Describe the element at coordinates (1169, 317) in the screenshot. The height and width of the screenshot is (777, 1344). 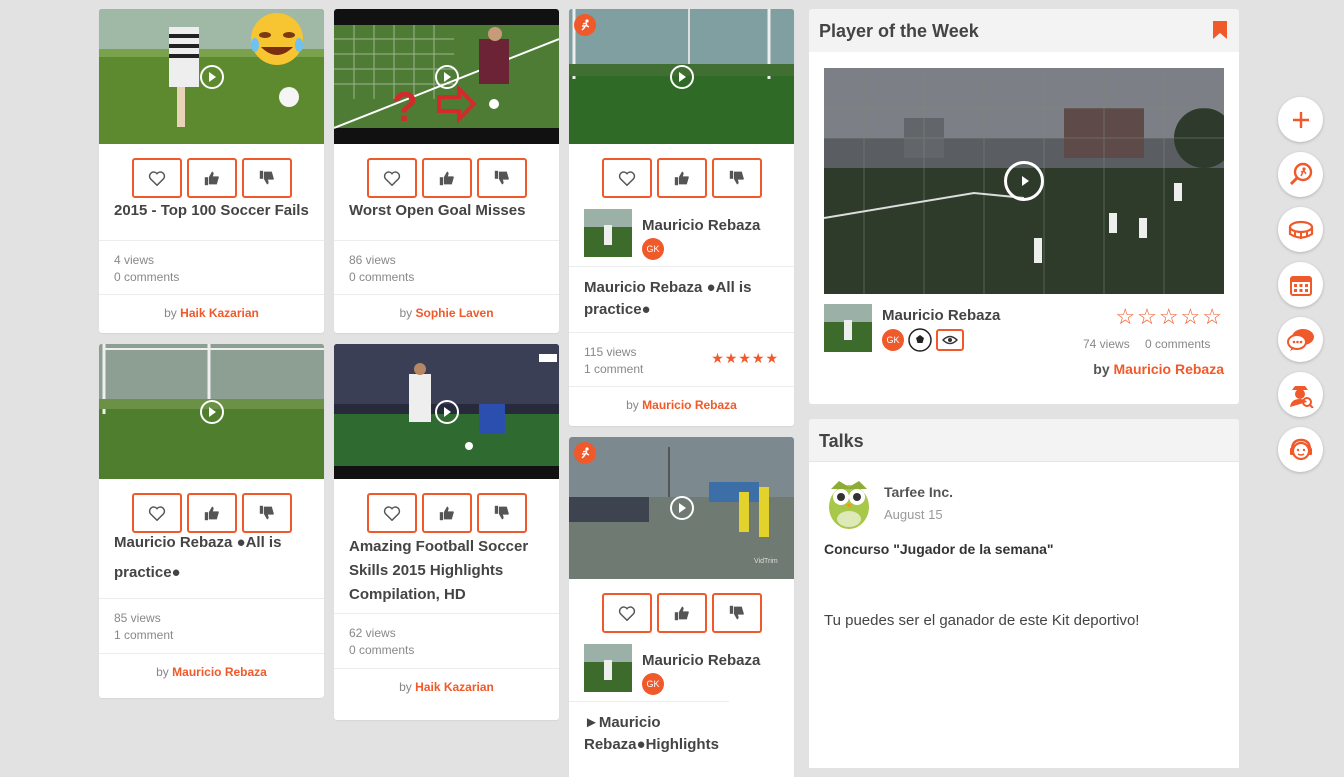
I see `rating-stars: ☆☆☆☆☆` at that location.